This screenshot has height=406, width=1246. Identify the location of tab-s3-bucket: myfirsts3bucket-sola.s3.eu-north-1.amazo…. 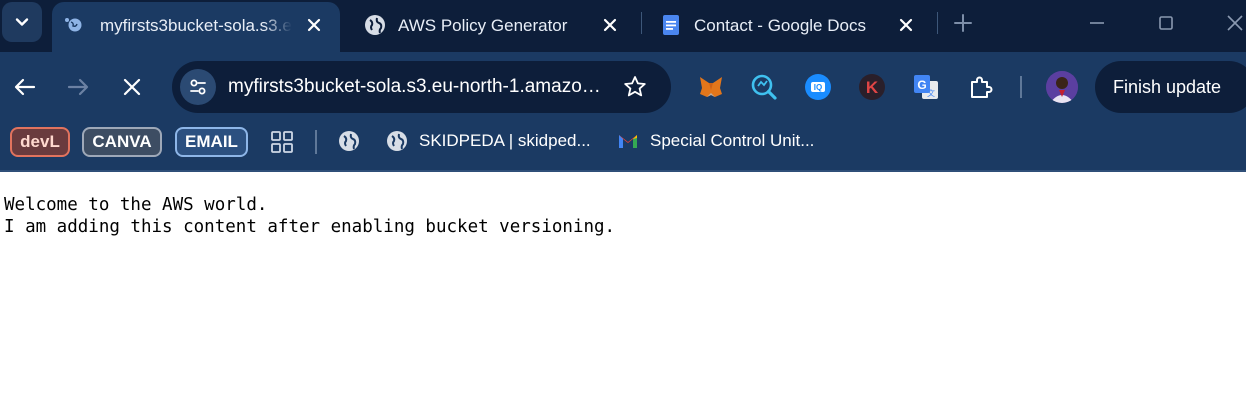
(196, 27).